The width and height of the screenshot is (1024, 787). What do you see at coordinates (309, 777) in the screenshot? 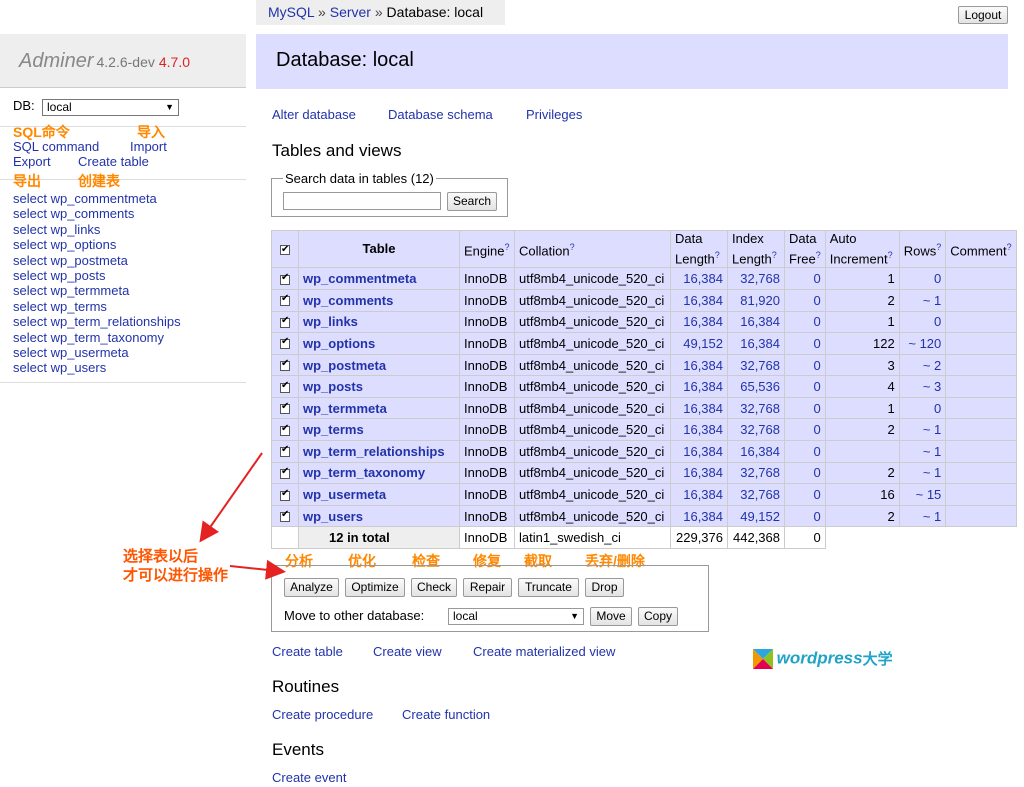
I see `create-event-link: Create event` at bounding box center [309, 777].